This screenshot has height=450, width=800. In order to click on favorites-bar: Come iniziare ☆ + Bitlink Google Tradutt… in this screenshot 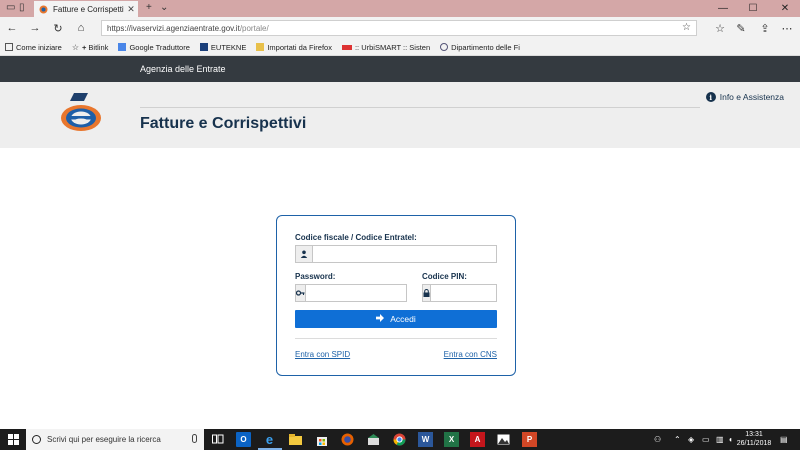, I will do `click(400, 47)`.